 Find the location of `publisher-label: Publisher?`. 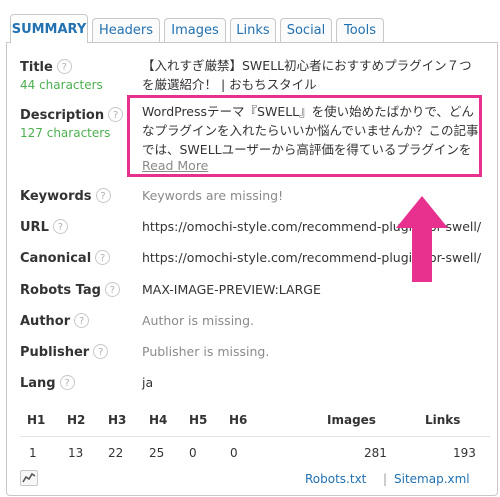

publisher-label: Publisher? is located at coordinates (64, 352).